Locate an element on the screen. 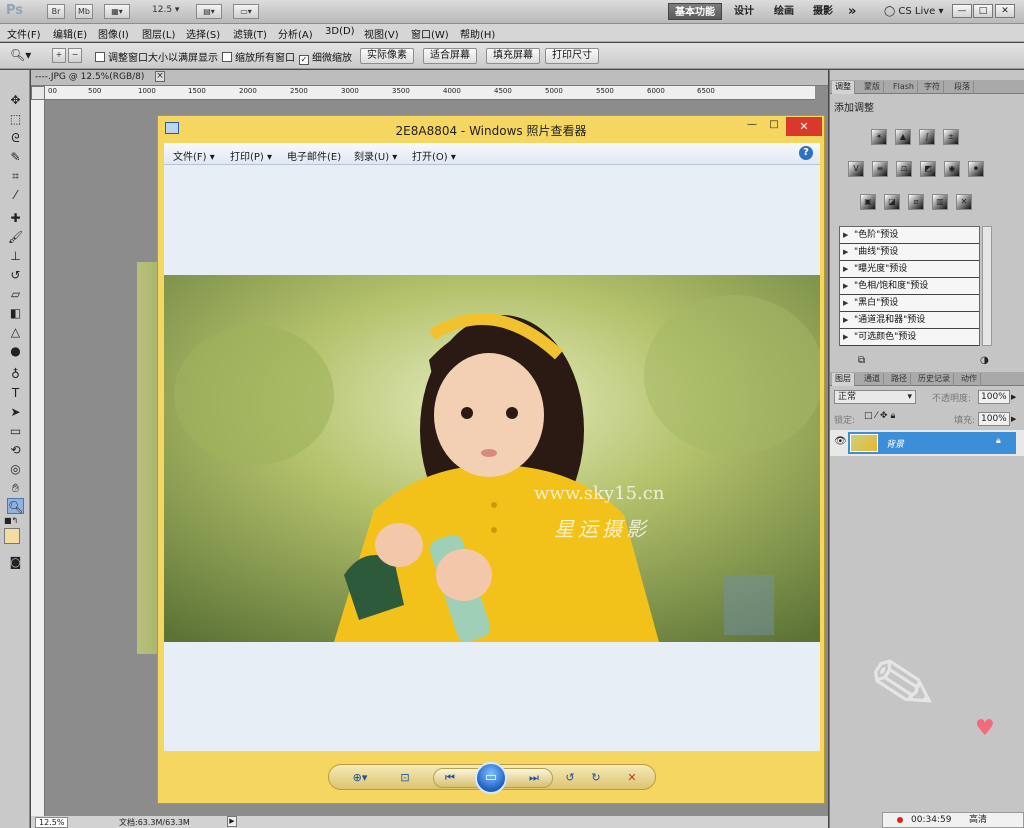  workspace-design: 设计 is located at coordinates (744, 11).